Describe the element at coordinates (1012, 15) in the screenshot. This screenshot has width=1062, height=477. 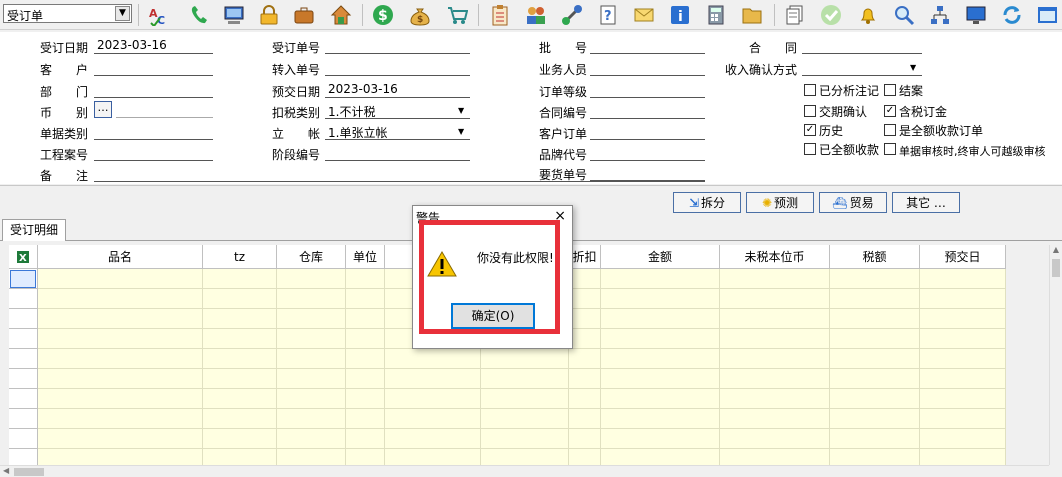
I see `refresh-icon` at that location.